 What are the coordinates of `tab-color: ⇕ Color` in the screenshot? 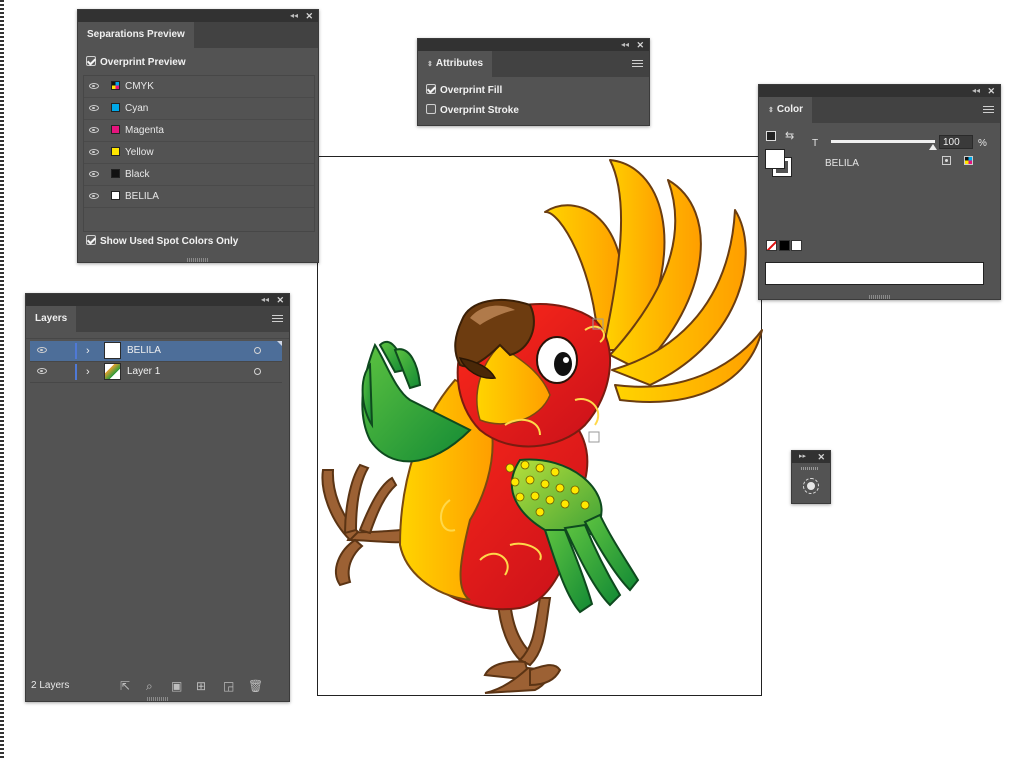 It's located at (785, 110).